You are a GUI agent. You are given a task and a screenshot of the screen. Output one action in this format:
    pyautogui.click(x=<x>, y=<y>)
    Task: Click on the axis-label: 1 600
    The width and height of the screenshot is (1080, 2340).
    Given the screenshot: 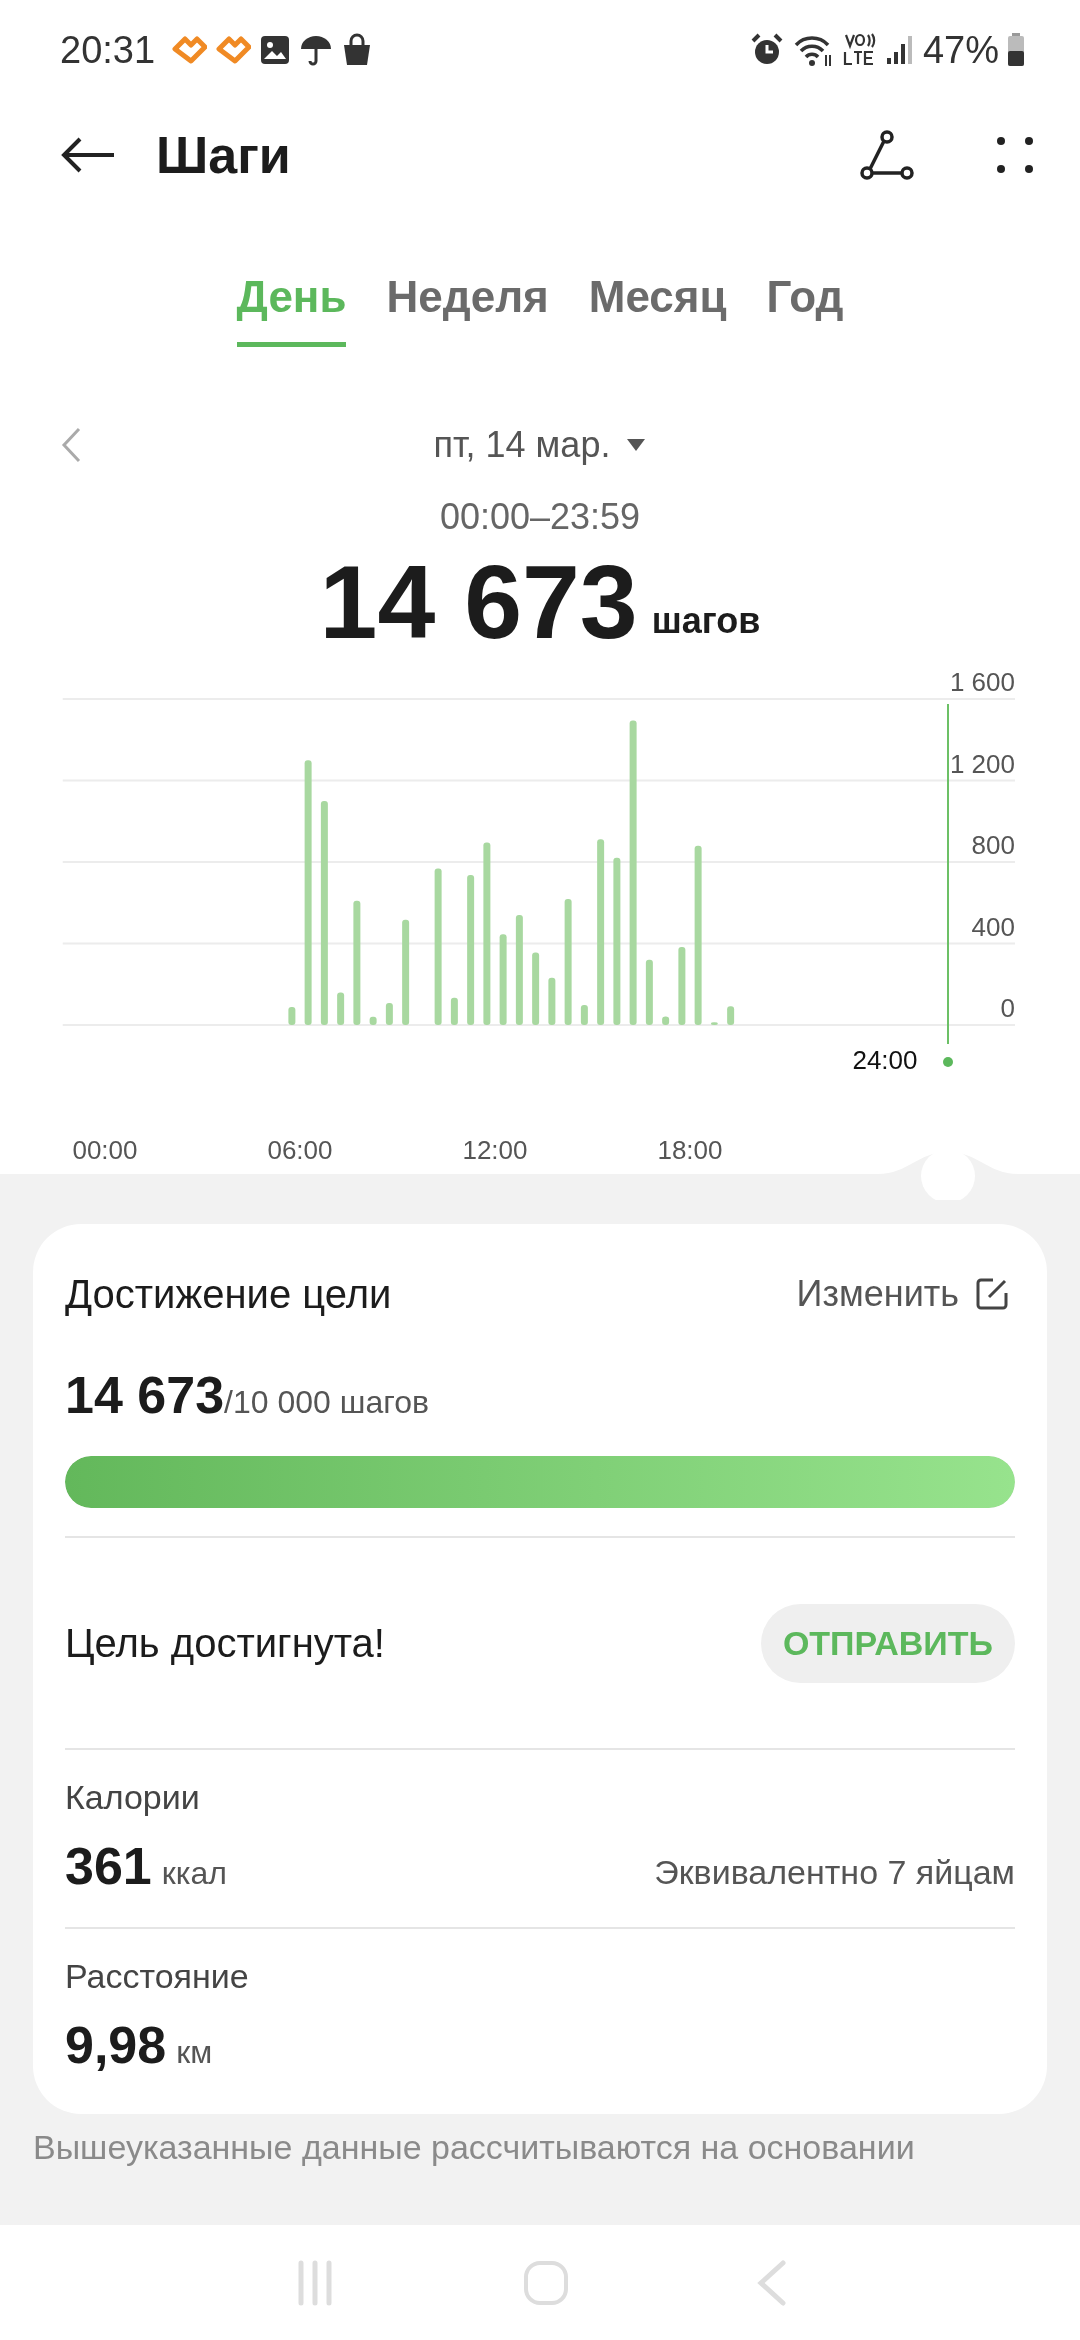 What is the action you would take?
    pyautogui.click(x=982, y=682)
    